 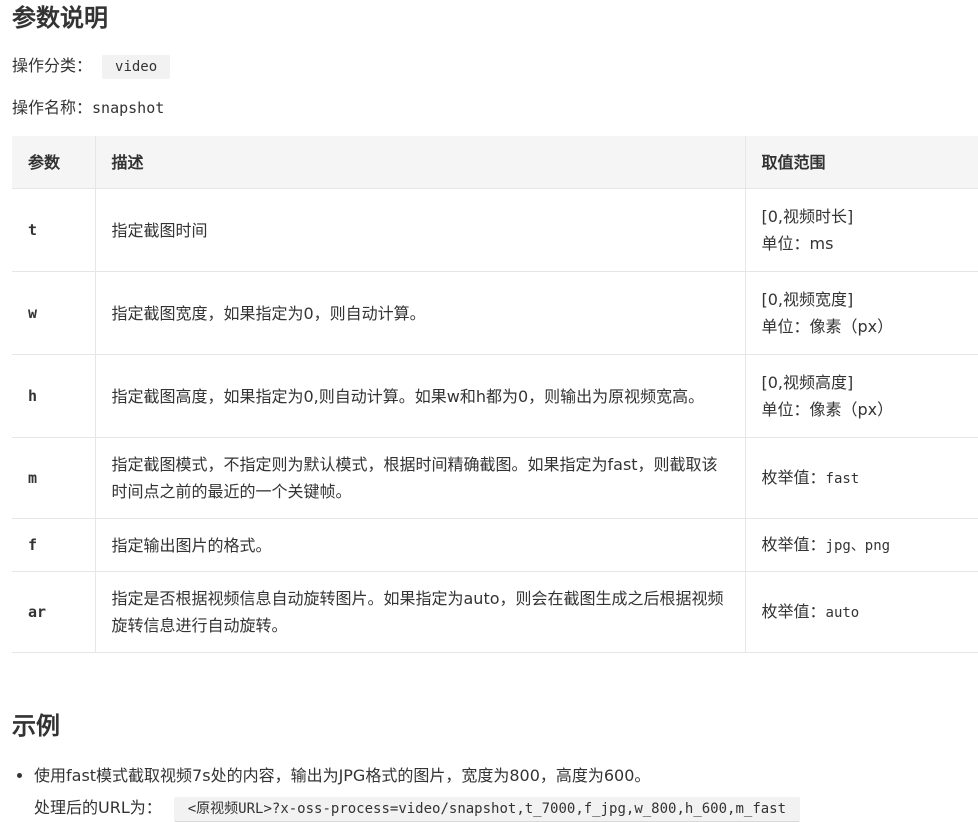 I want to click on op-name: 操作名称：snapshot, so click(x=88, y=108).